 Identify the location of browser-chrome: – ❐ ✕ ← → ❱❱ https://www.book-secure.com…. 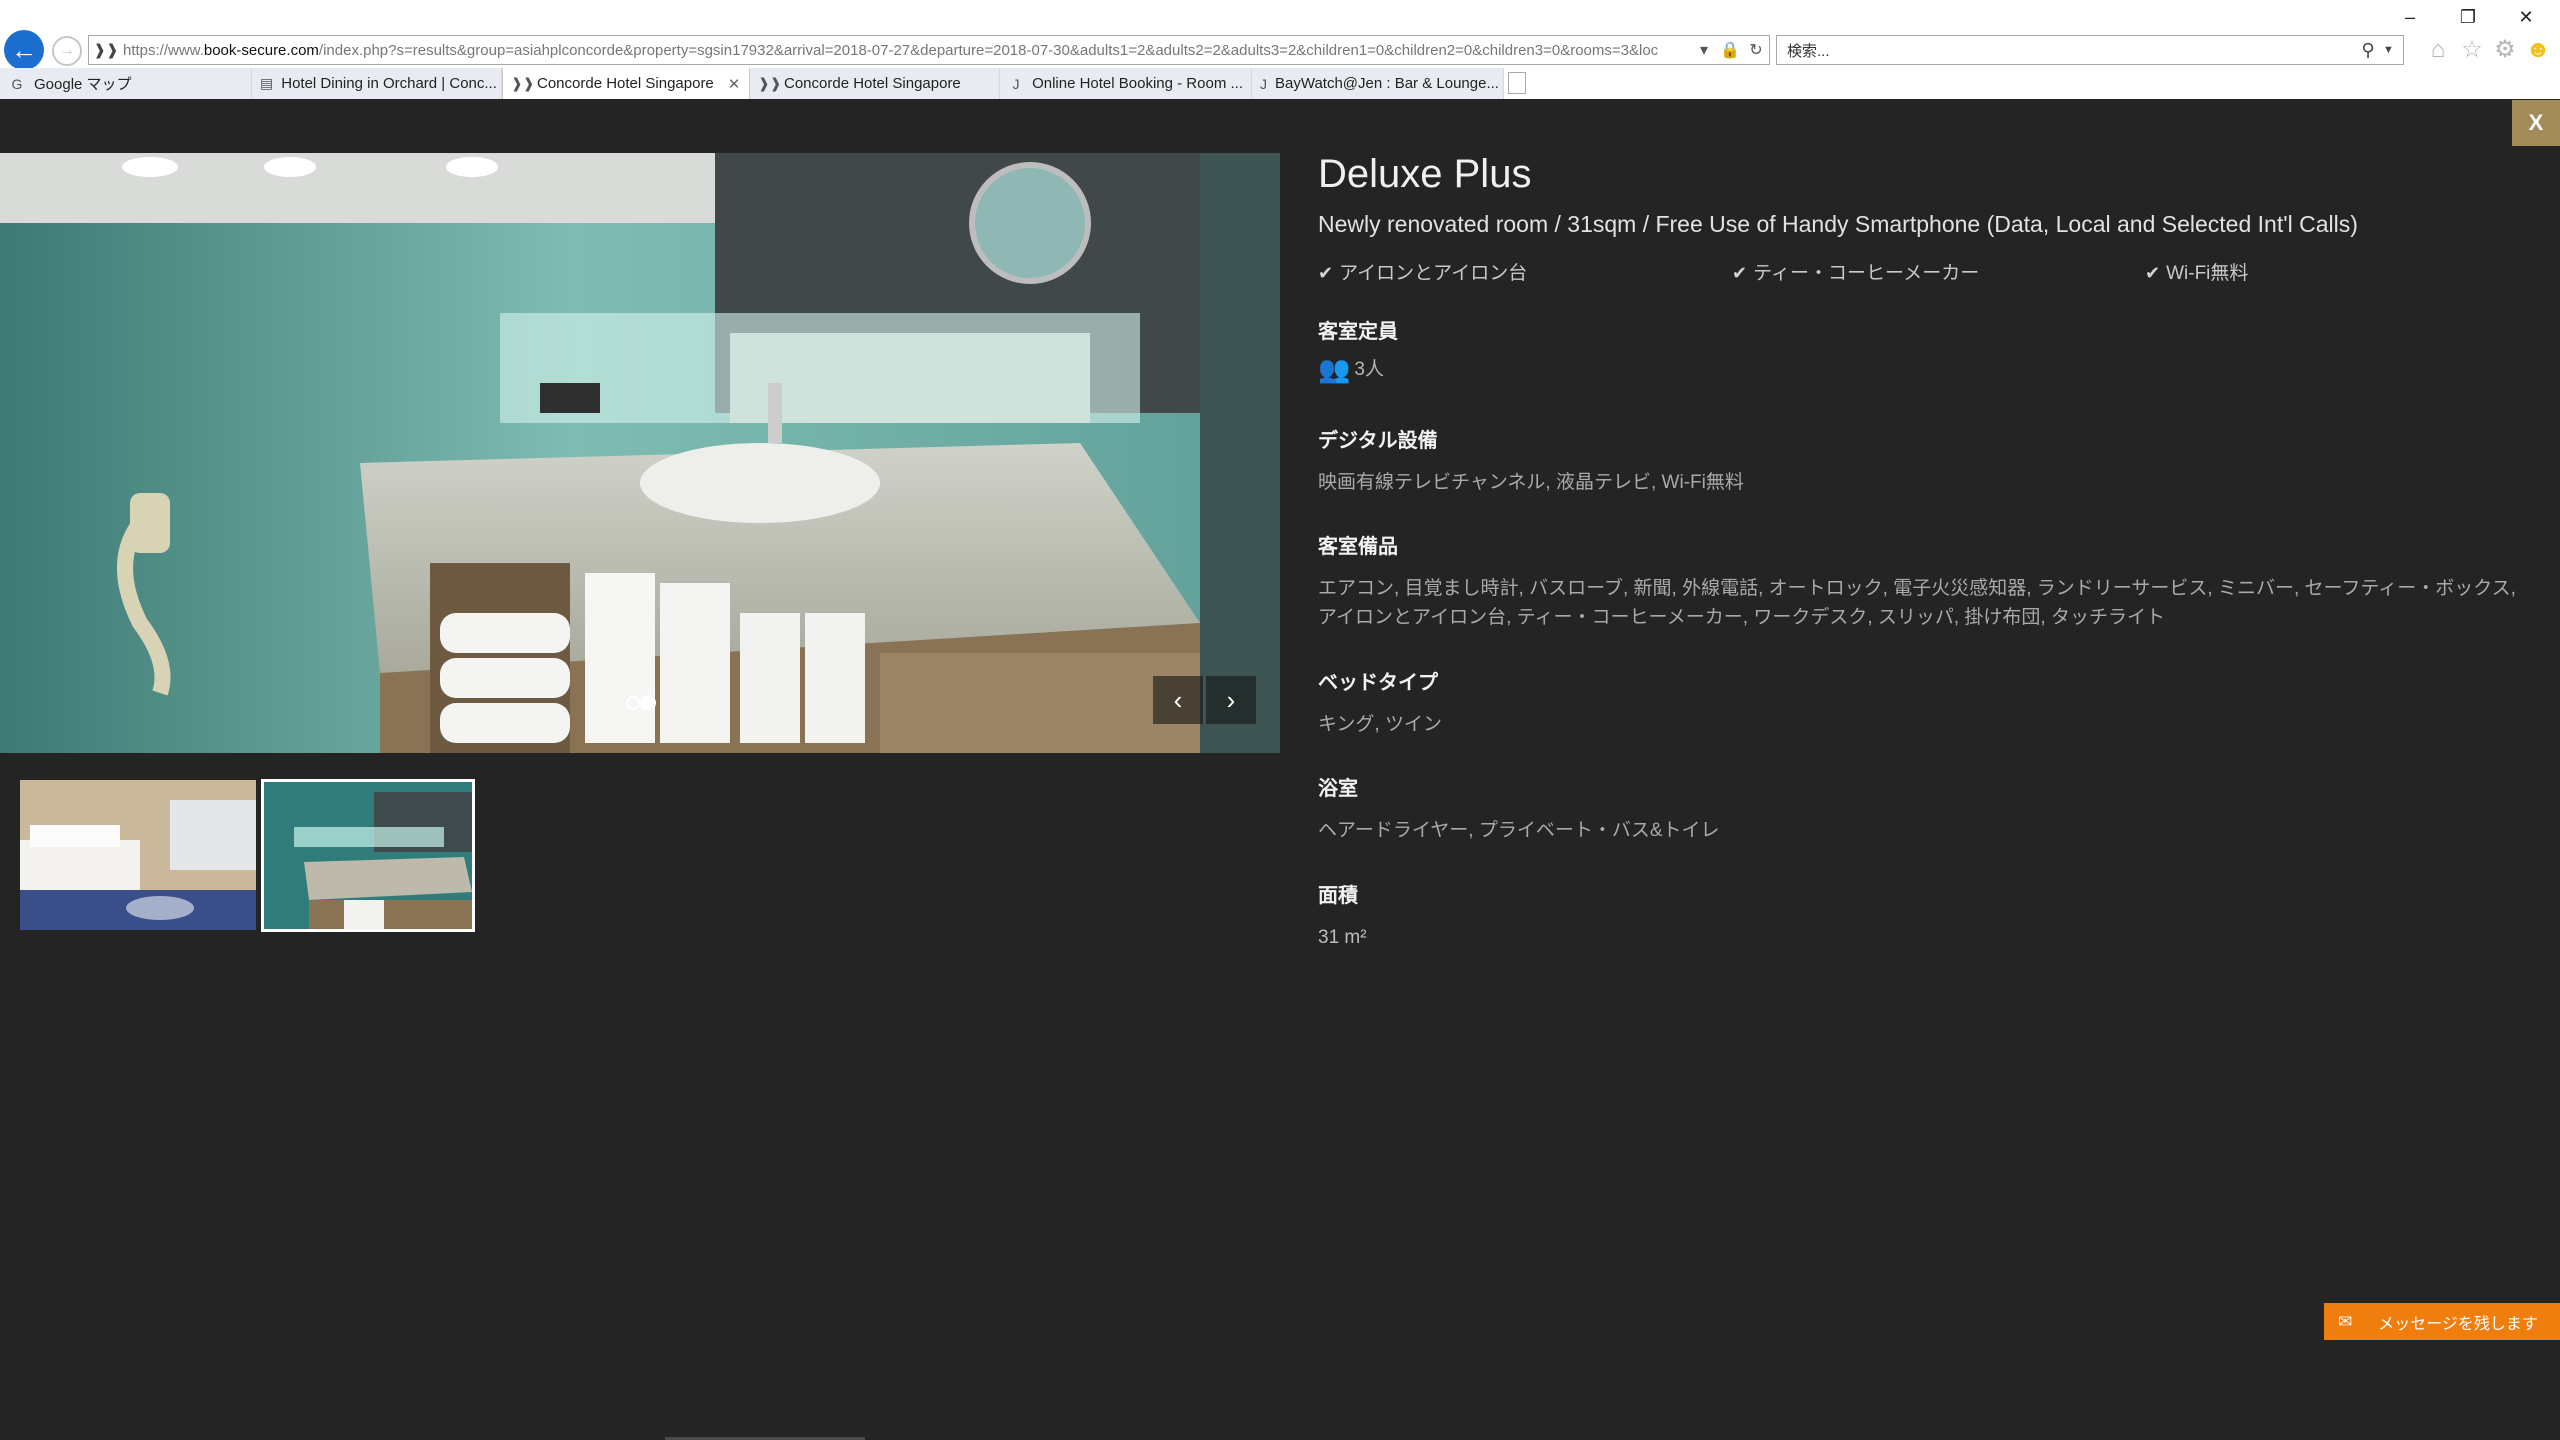
(1280, 49).